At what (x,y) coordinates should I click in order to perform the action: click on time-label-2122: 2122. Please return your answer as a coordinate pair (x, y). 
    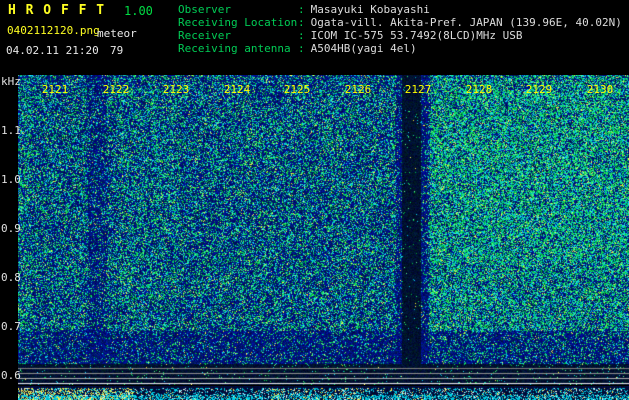
    Looking at the image, I should click on (116, 89).